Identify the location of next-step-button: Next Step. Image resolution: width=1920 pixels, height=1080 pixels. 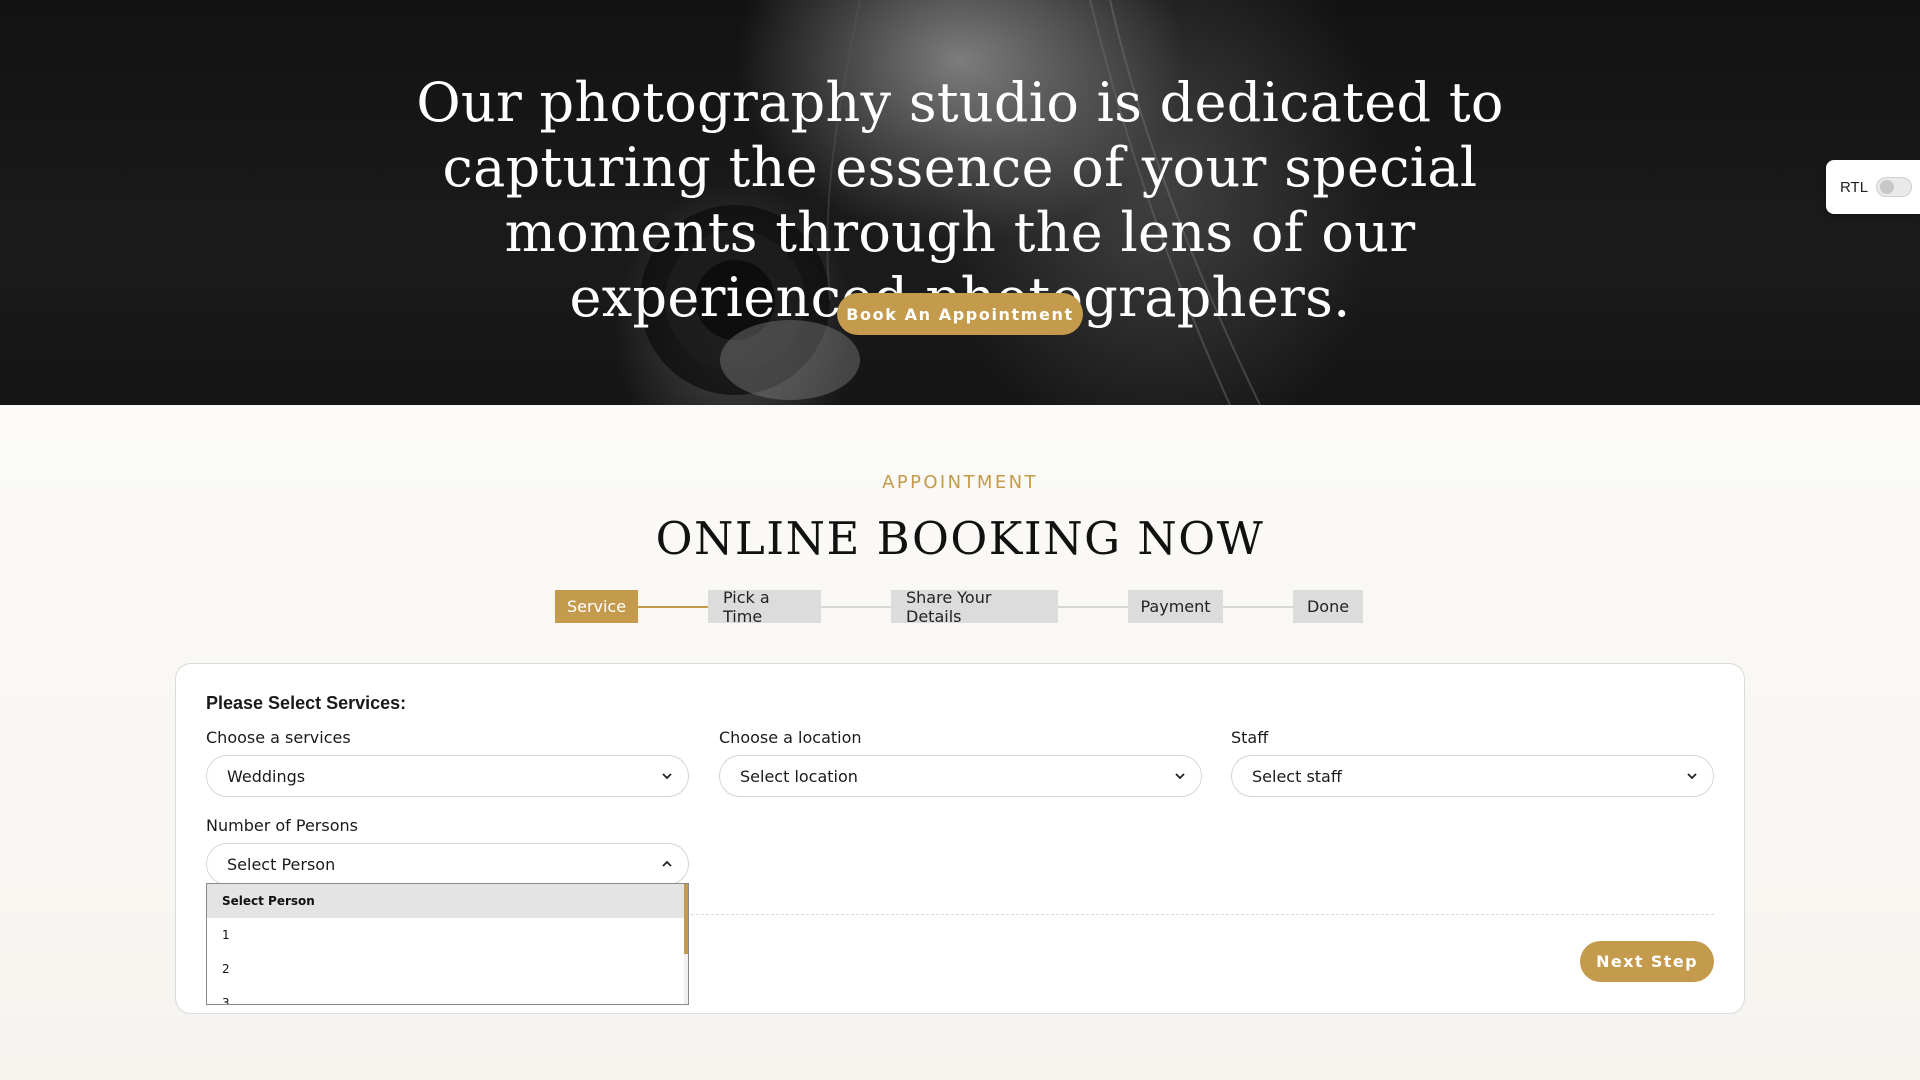
(1647, 961).